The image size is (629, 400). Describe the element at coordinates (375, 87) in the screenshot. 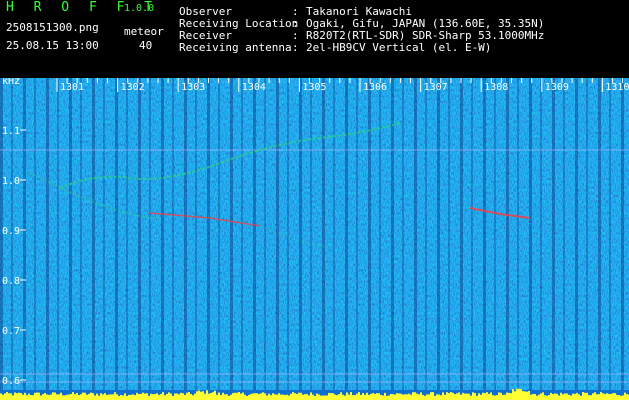

I see `x-tick-label: 1306` at that location.